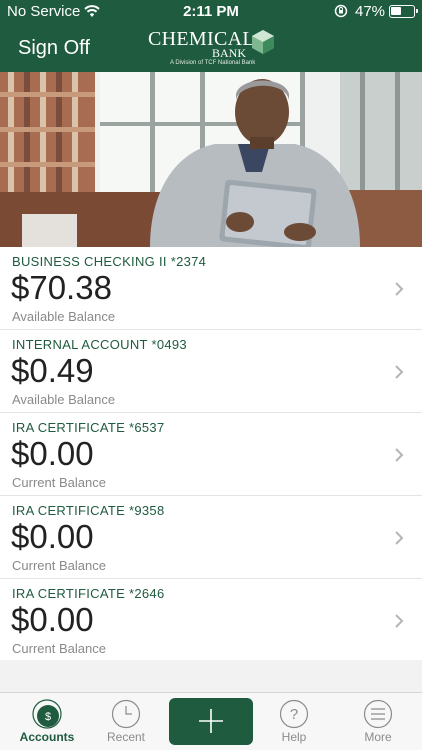 This screenshot has width=422, height=750. Describe the element at coordinates (403, 11) in the screenshot. I see `battery-icon` at that location.